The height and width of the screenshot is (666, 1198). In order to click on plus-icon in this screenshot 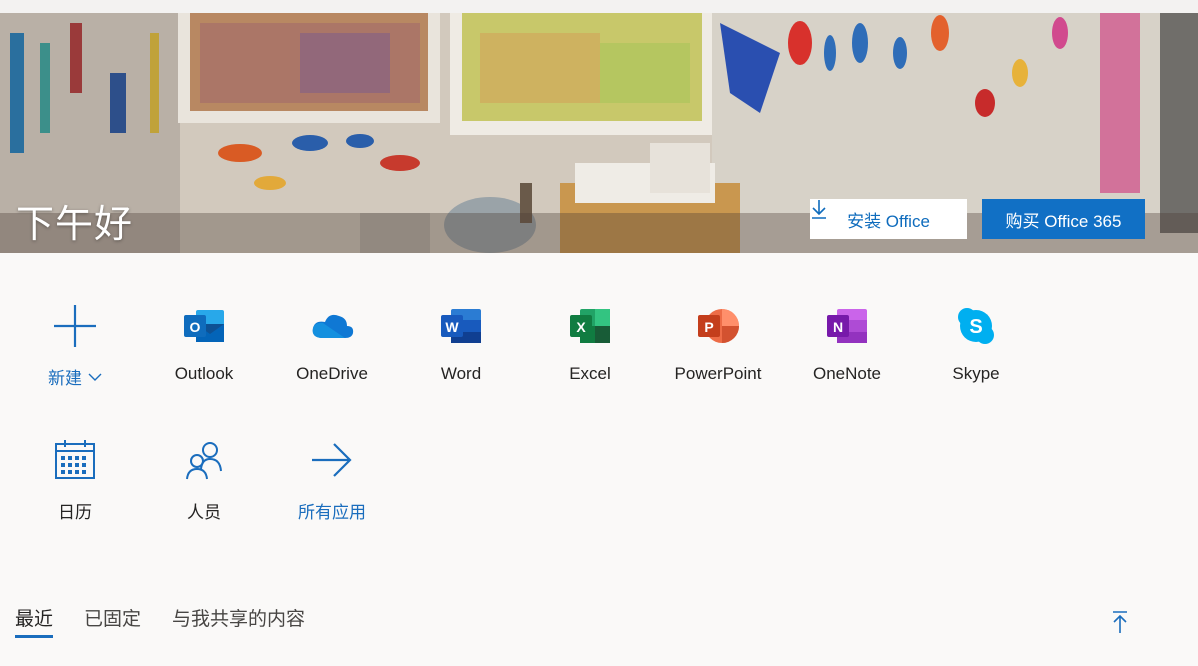, I will do `click(75, 326)`.